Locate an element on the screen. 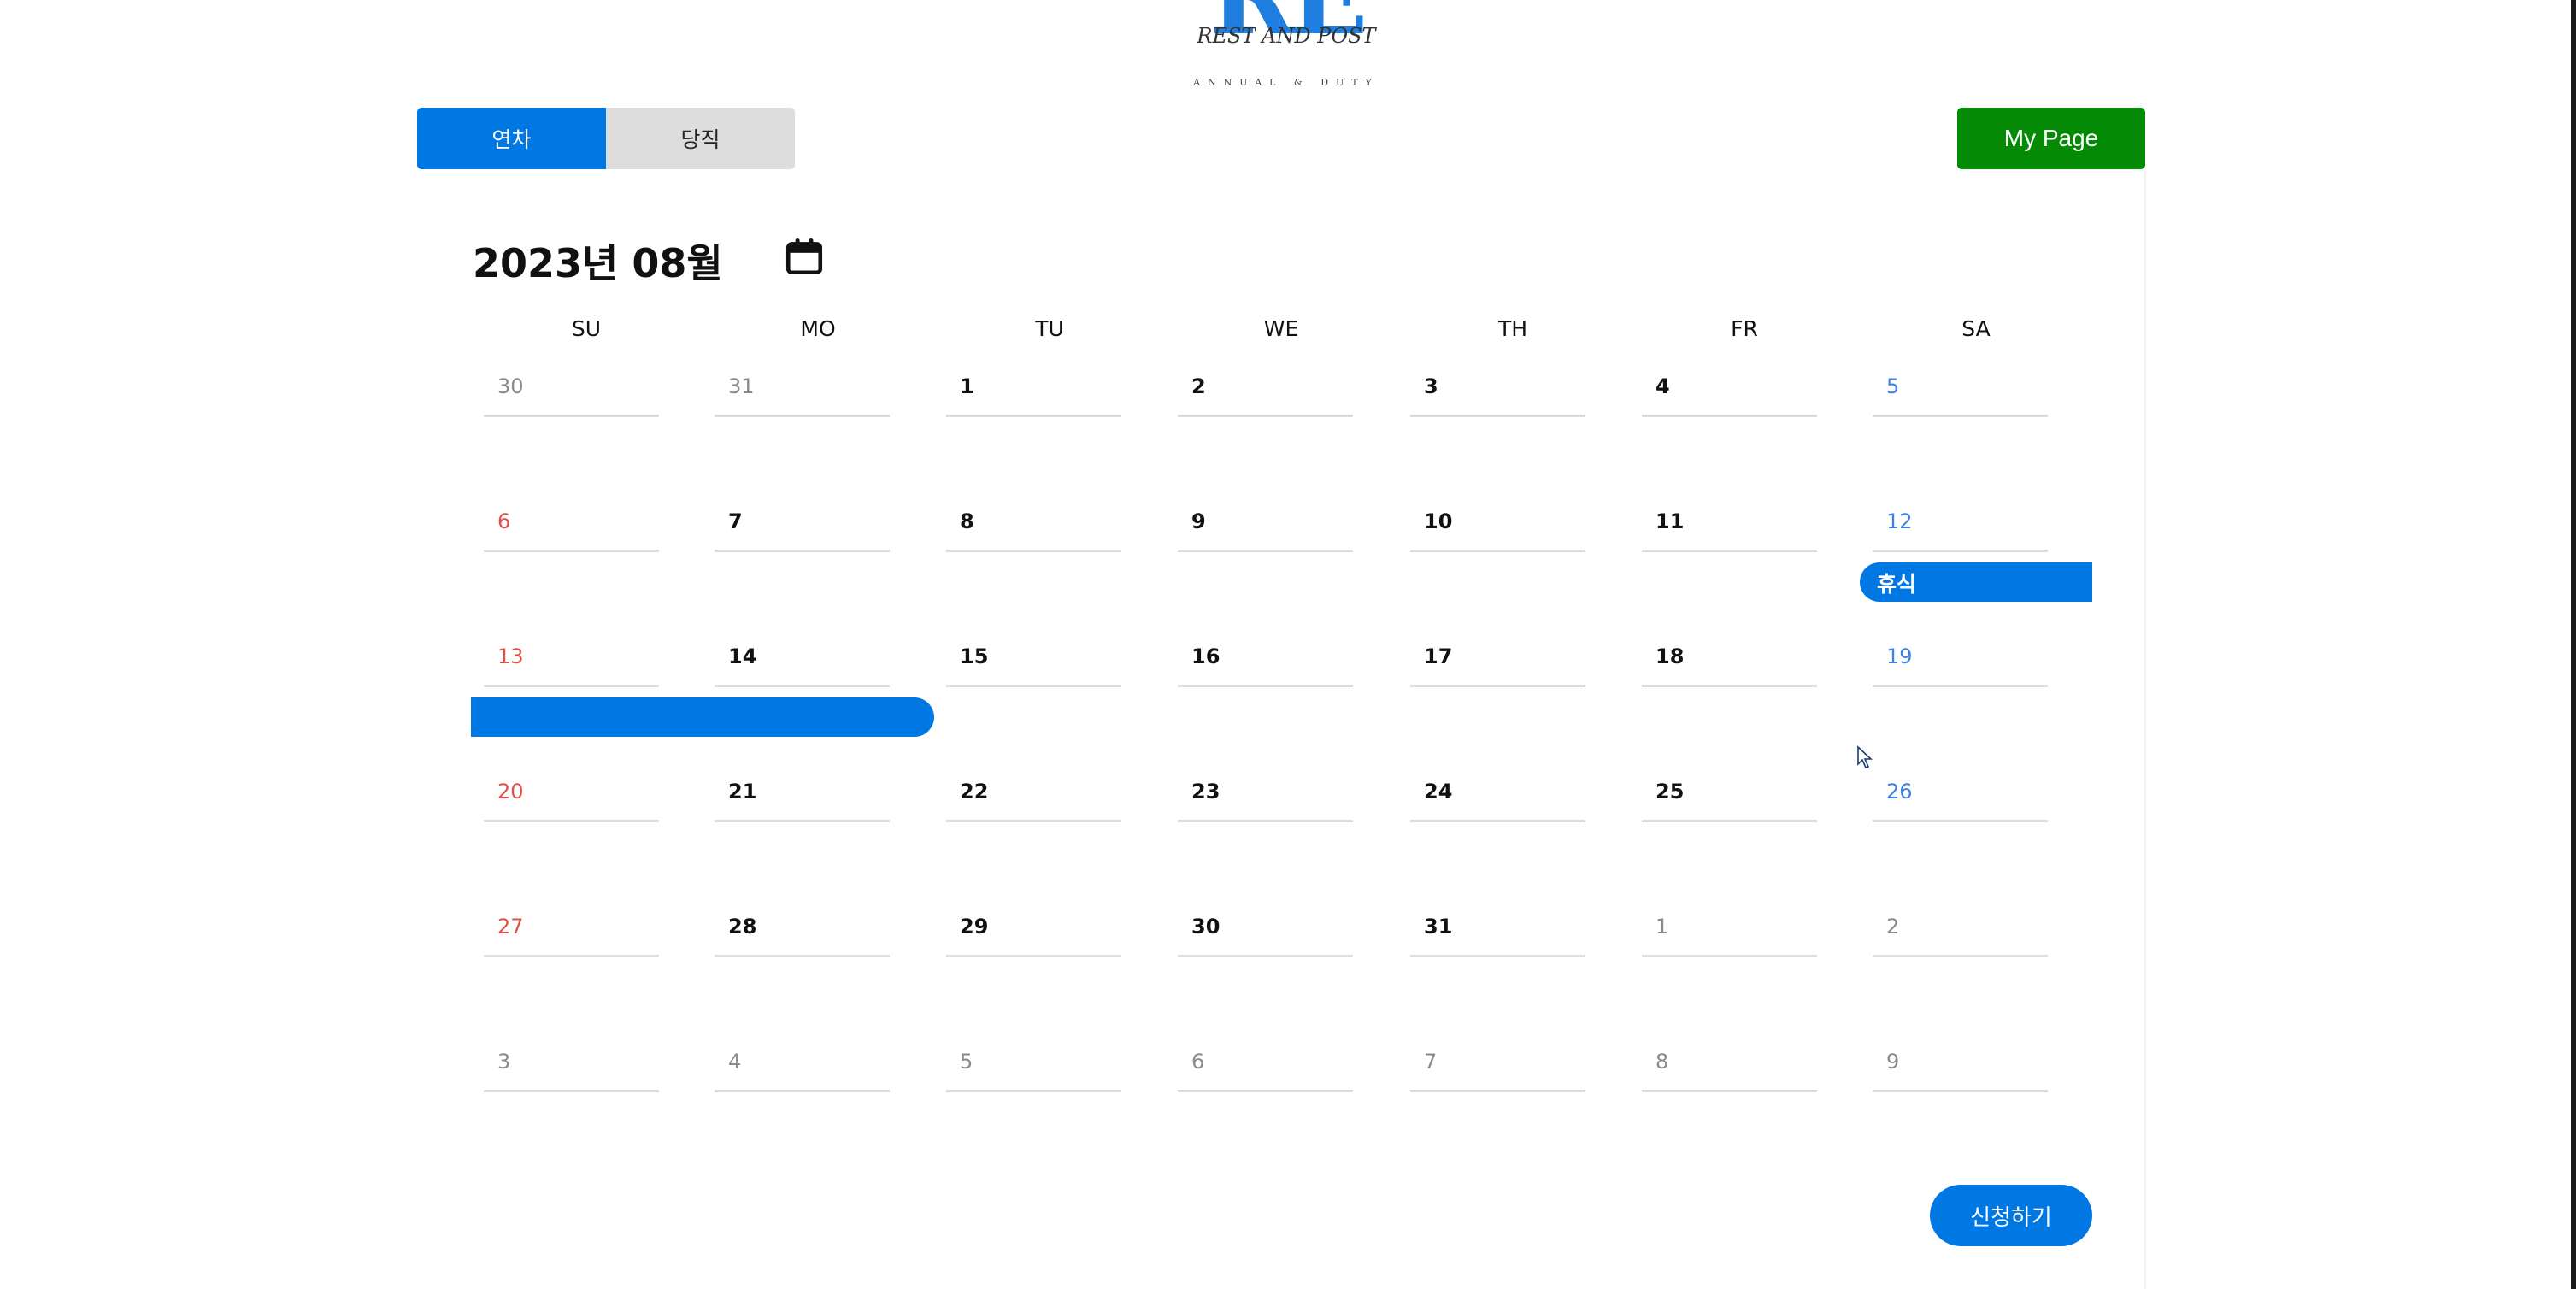 This screenshot has width=2576, height=1289. day-number: 5 is located at coordinates (1893, 386).